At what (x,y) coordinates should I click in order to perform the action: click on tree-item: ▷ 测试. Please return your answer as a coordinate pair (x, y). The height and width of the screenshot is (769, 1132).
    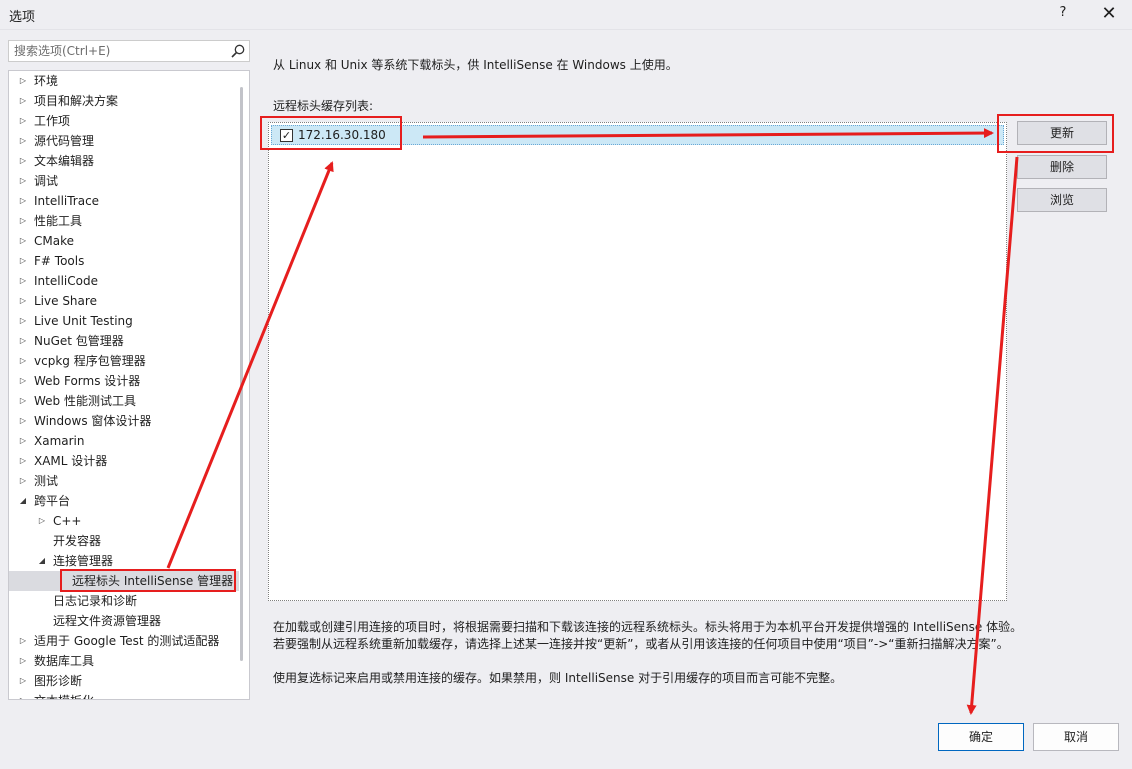
    Looking at the image, I should click on (124, 481).